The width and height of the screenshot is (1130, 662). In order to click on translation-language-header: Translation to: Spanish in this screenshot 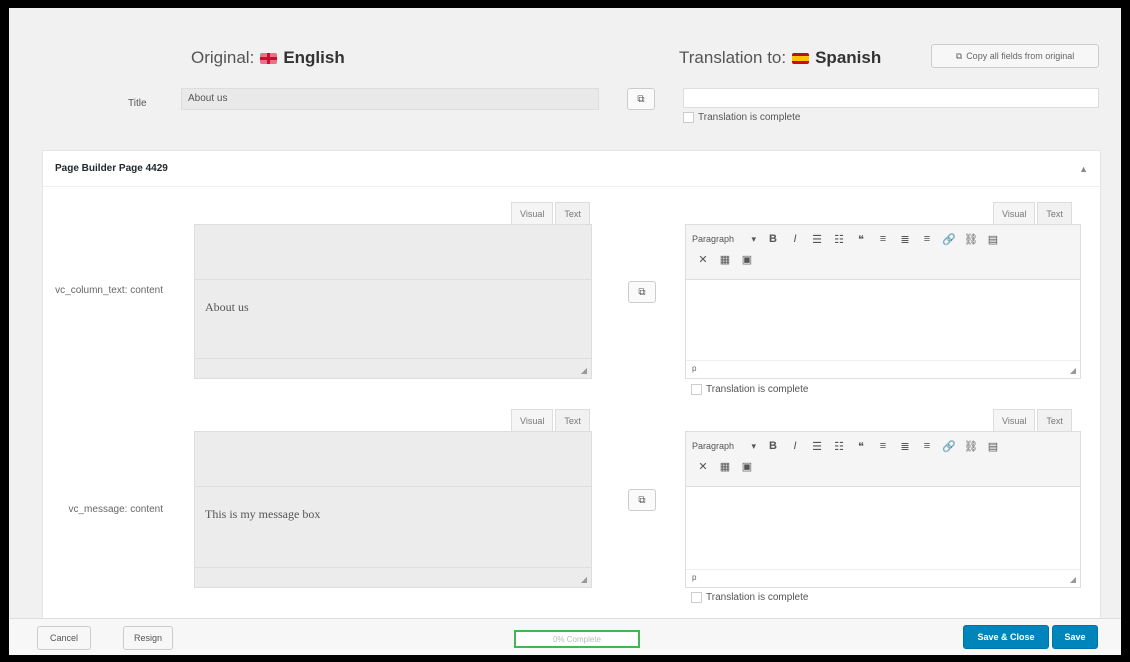, I will do `click(780, 58)`.